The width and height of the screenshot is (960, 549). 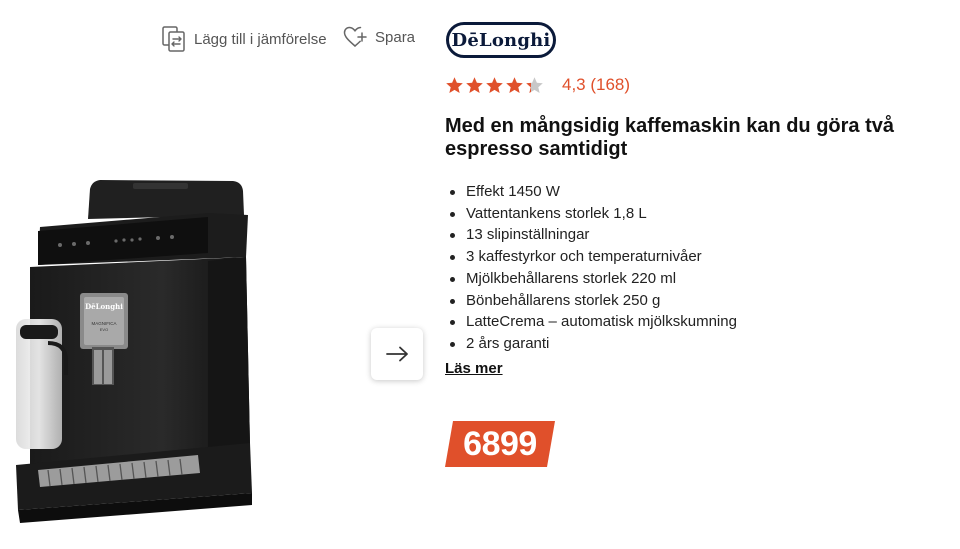 I want to click on spec-item: 3 kaffestyrkor och temperaturnivåer, so click(x=592, y=257).